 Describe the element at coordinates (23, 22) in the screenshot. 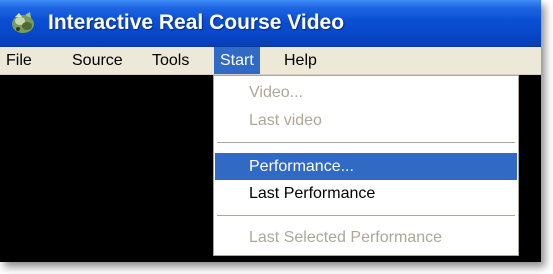

I see `app-logo-icon` at that location.